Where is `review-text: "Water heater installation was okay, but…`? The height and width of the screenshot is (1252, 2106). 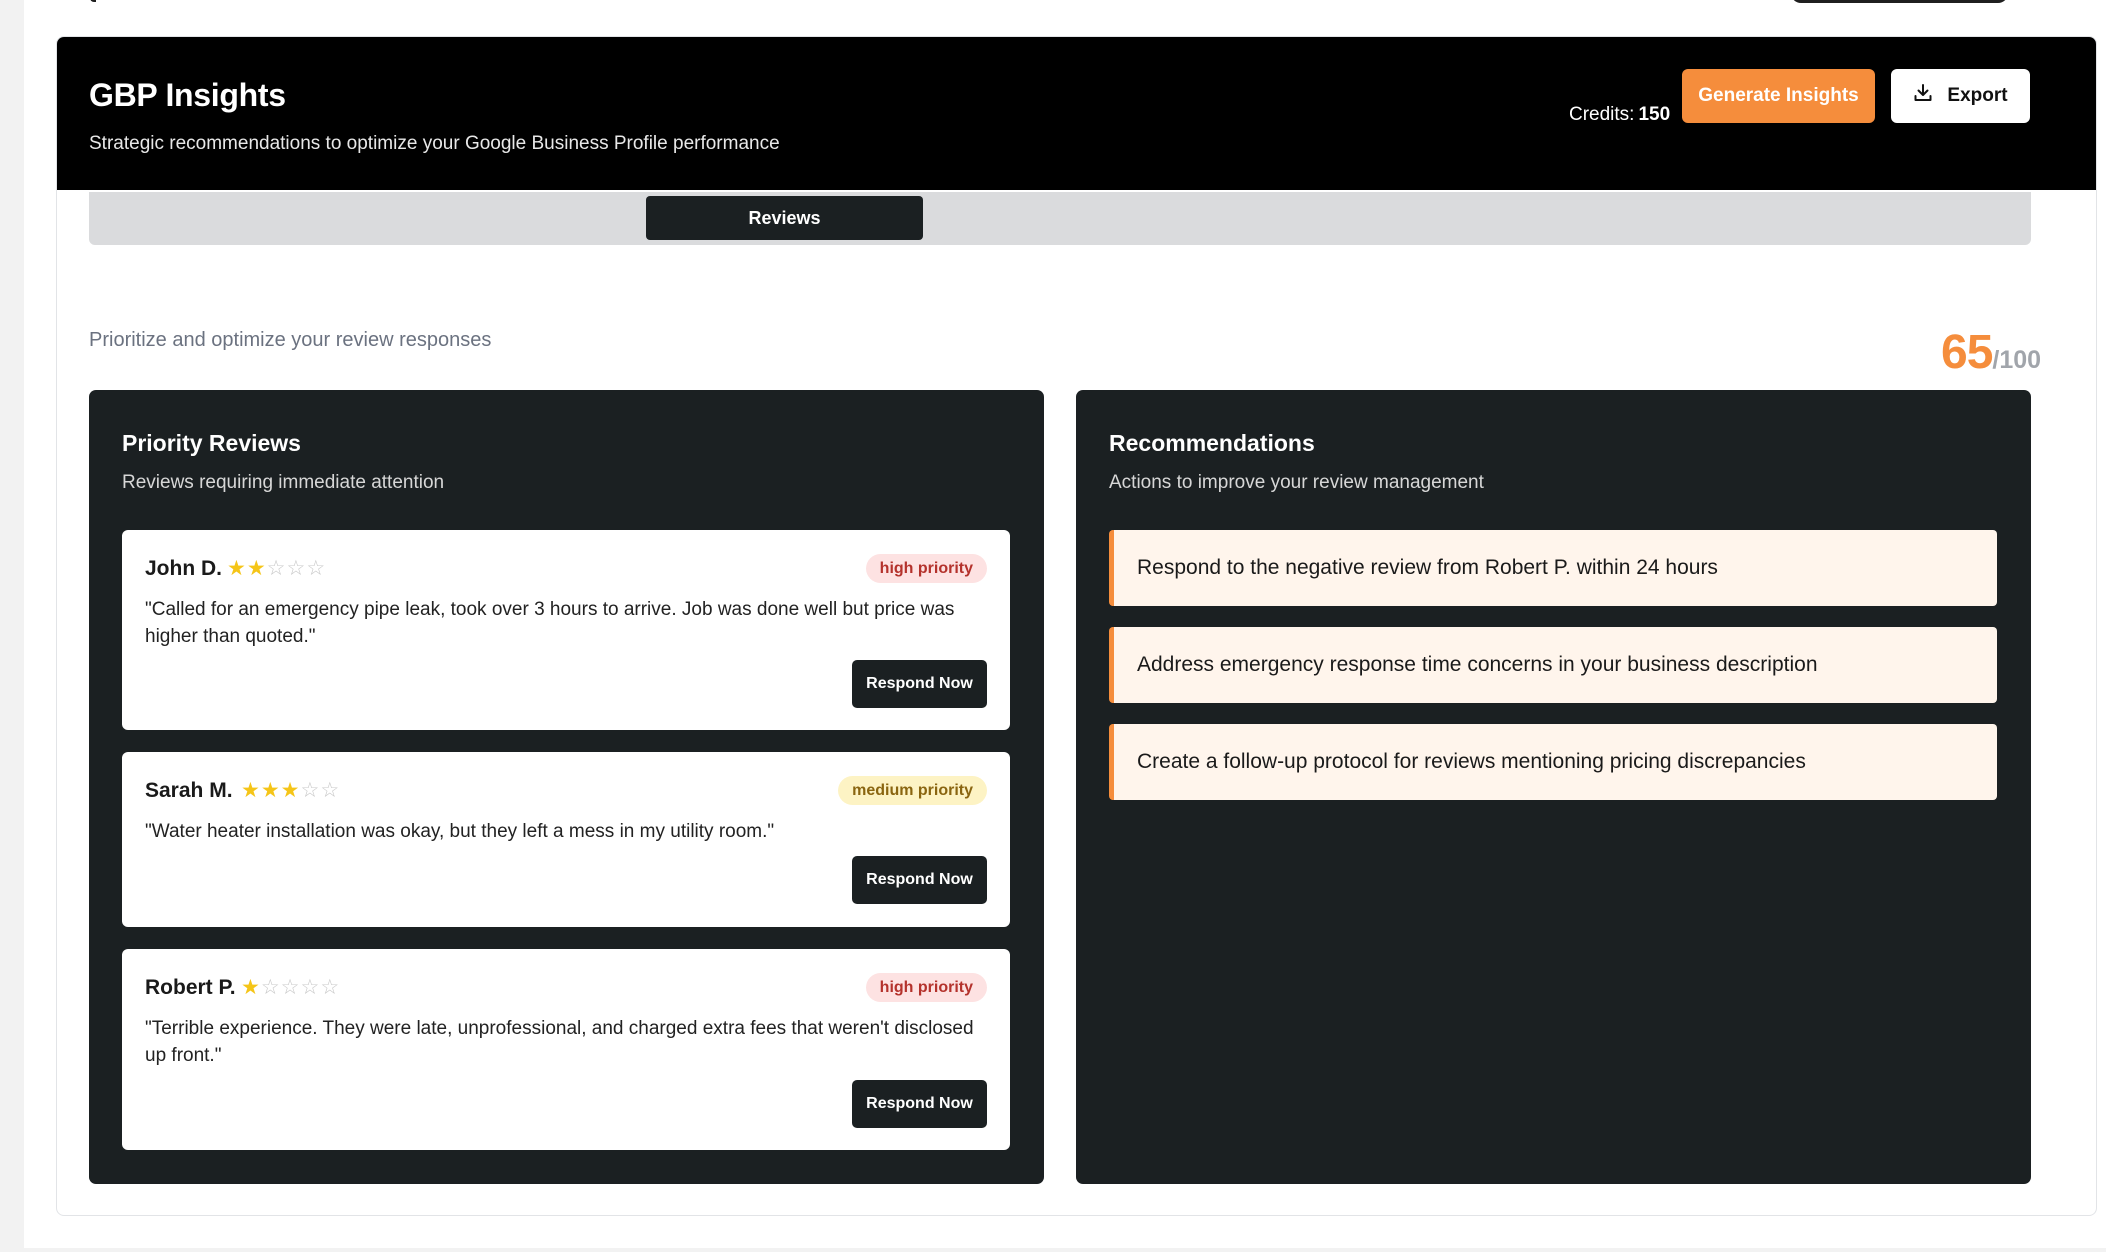
review-text: "Water heater installation was okay, but… is located at coordinates (460, 831).